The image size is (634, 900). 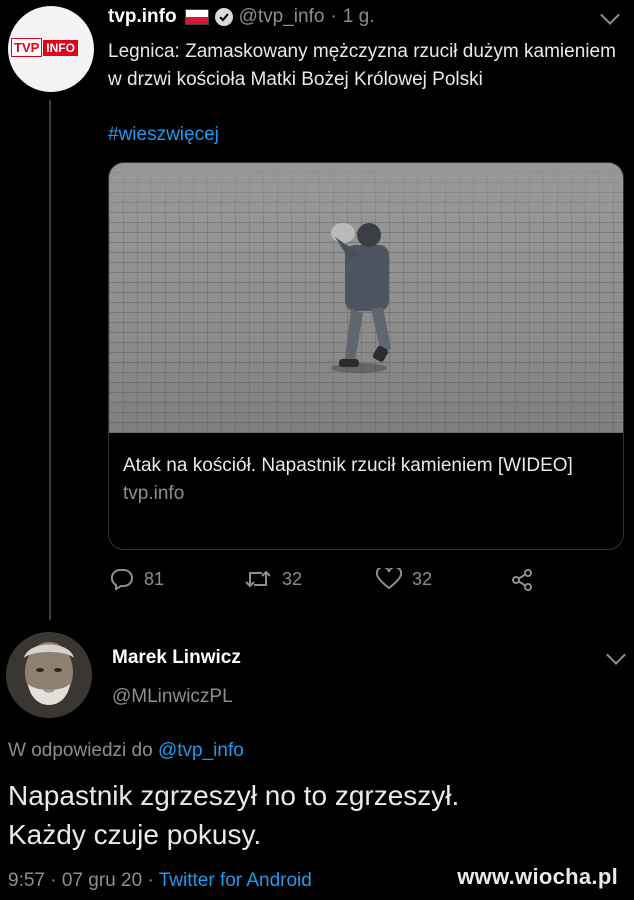 What do you see at coordinates (282, 17) in the screenshot?
I see `tweet1-author-handle: @tvp_info` at bounding box center [282, 17].